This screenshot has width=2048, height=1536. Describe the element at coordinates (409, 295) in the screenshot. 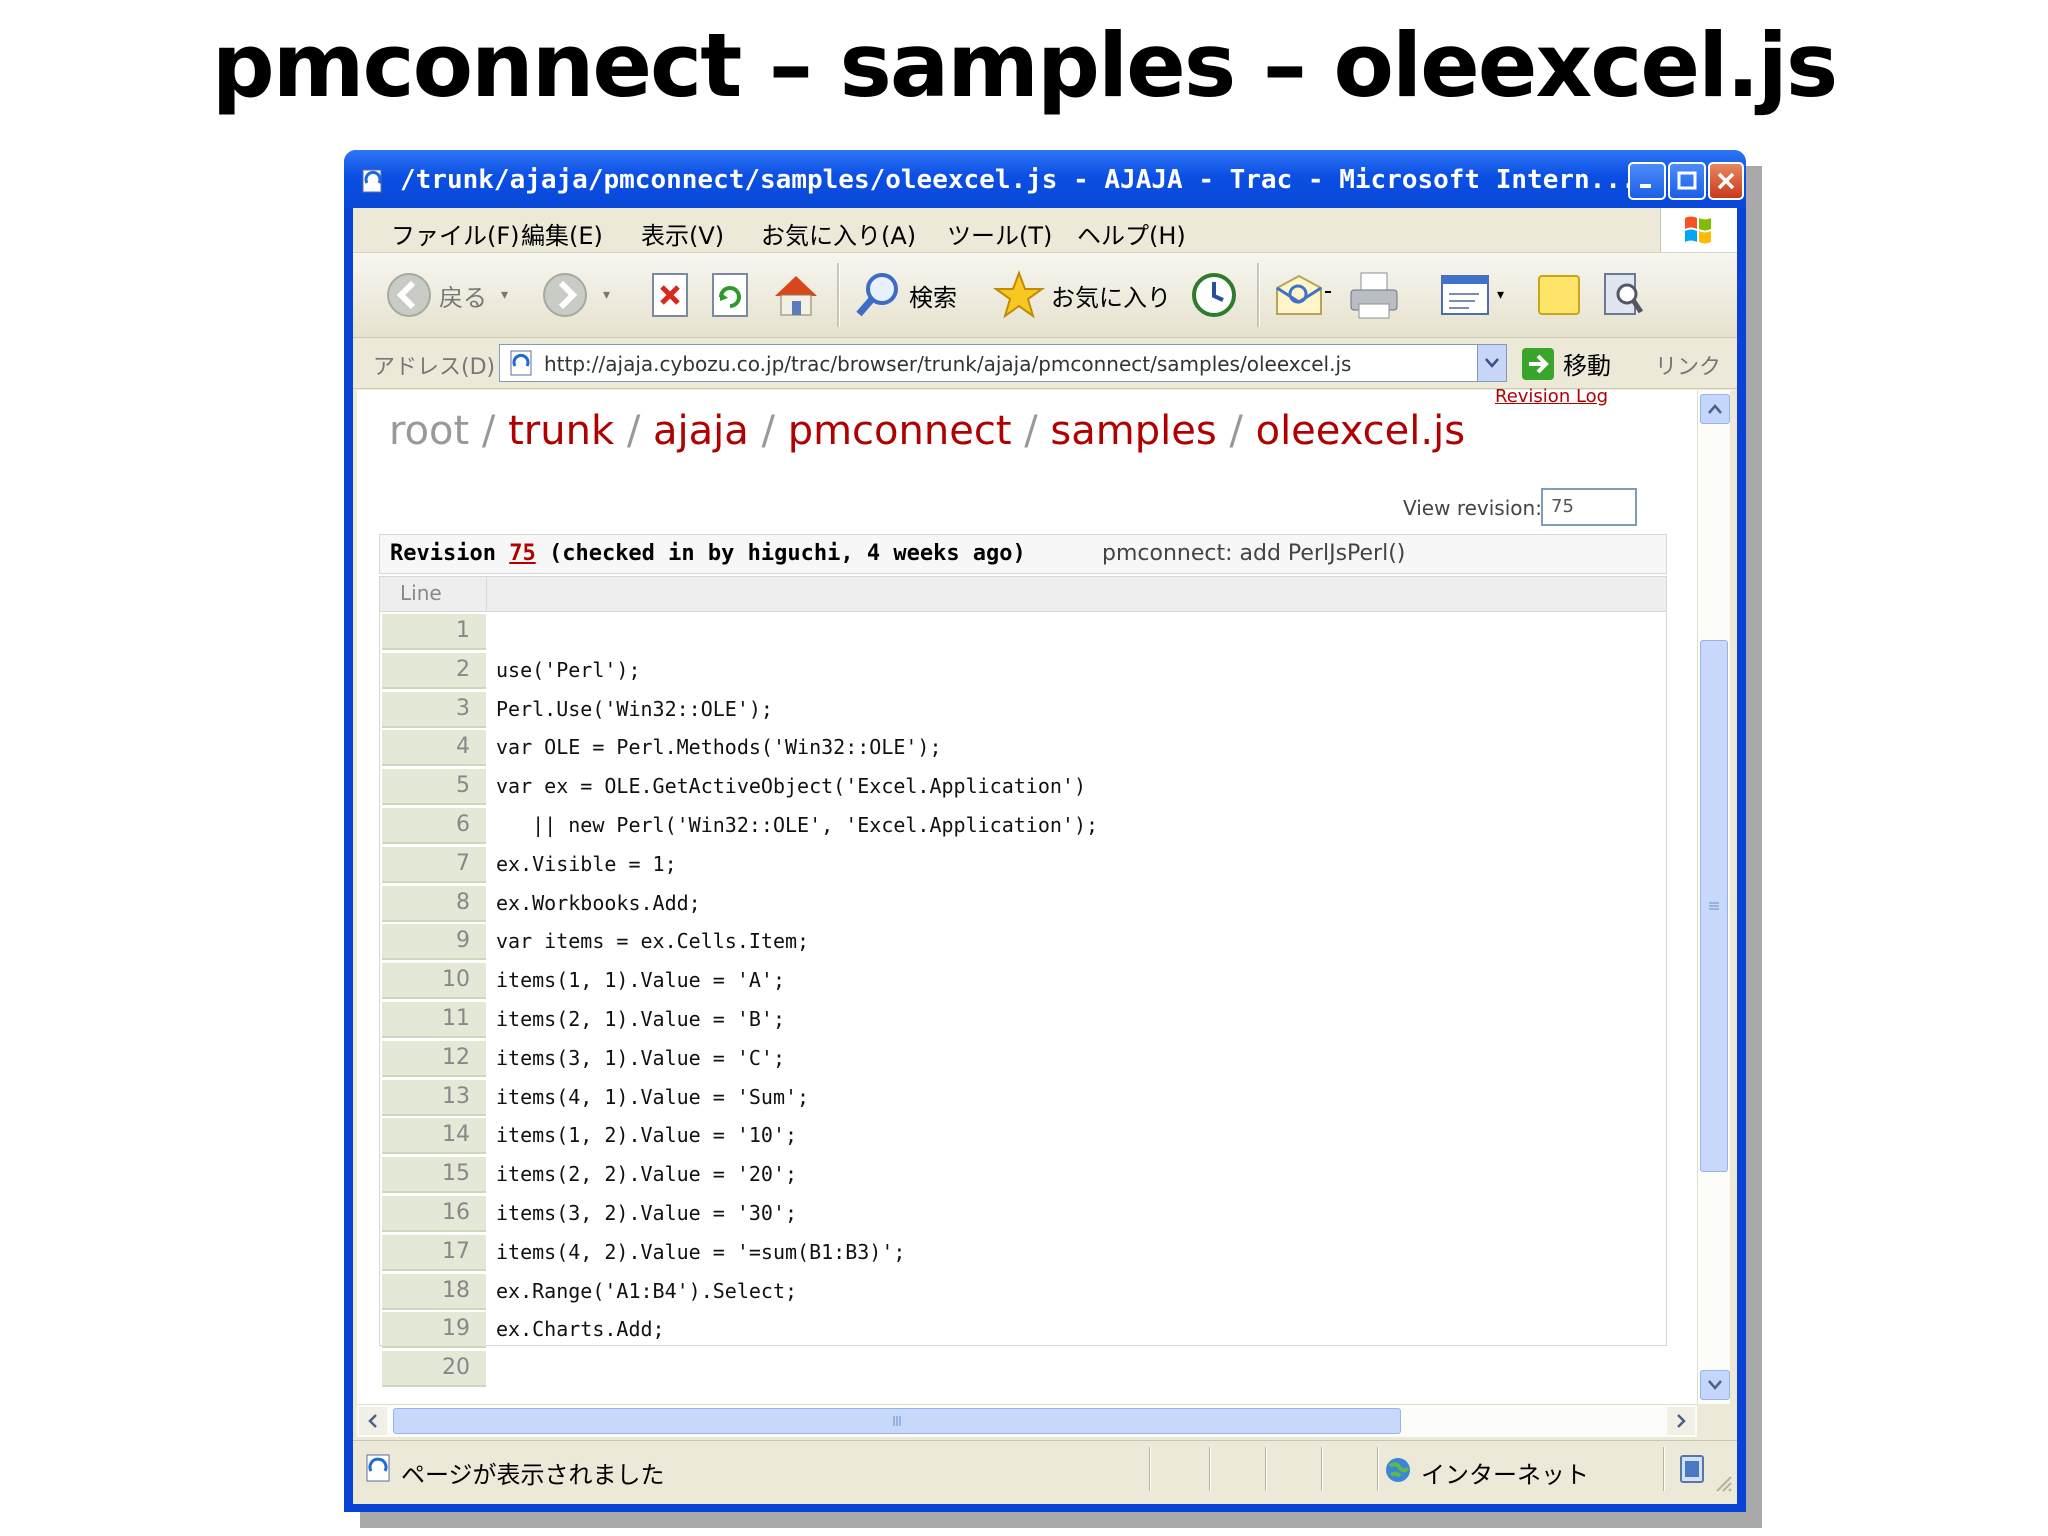

I see `back-arrow-icon` at that location.